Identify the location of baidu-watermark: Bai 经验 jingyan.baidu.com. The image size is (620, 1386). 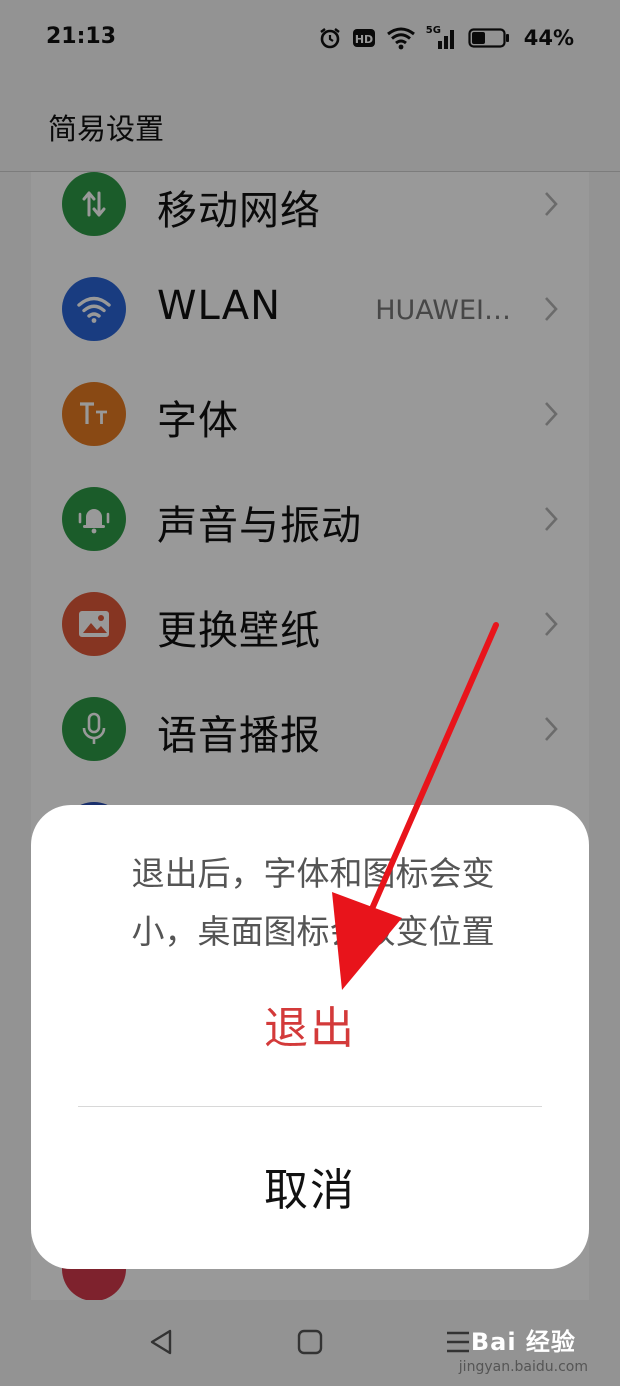
(523, 1348).